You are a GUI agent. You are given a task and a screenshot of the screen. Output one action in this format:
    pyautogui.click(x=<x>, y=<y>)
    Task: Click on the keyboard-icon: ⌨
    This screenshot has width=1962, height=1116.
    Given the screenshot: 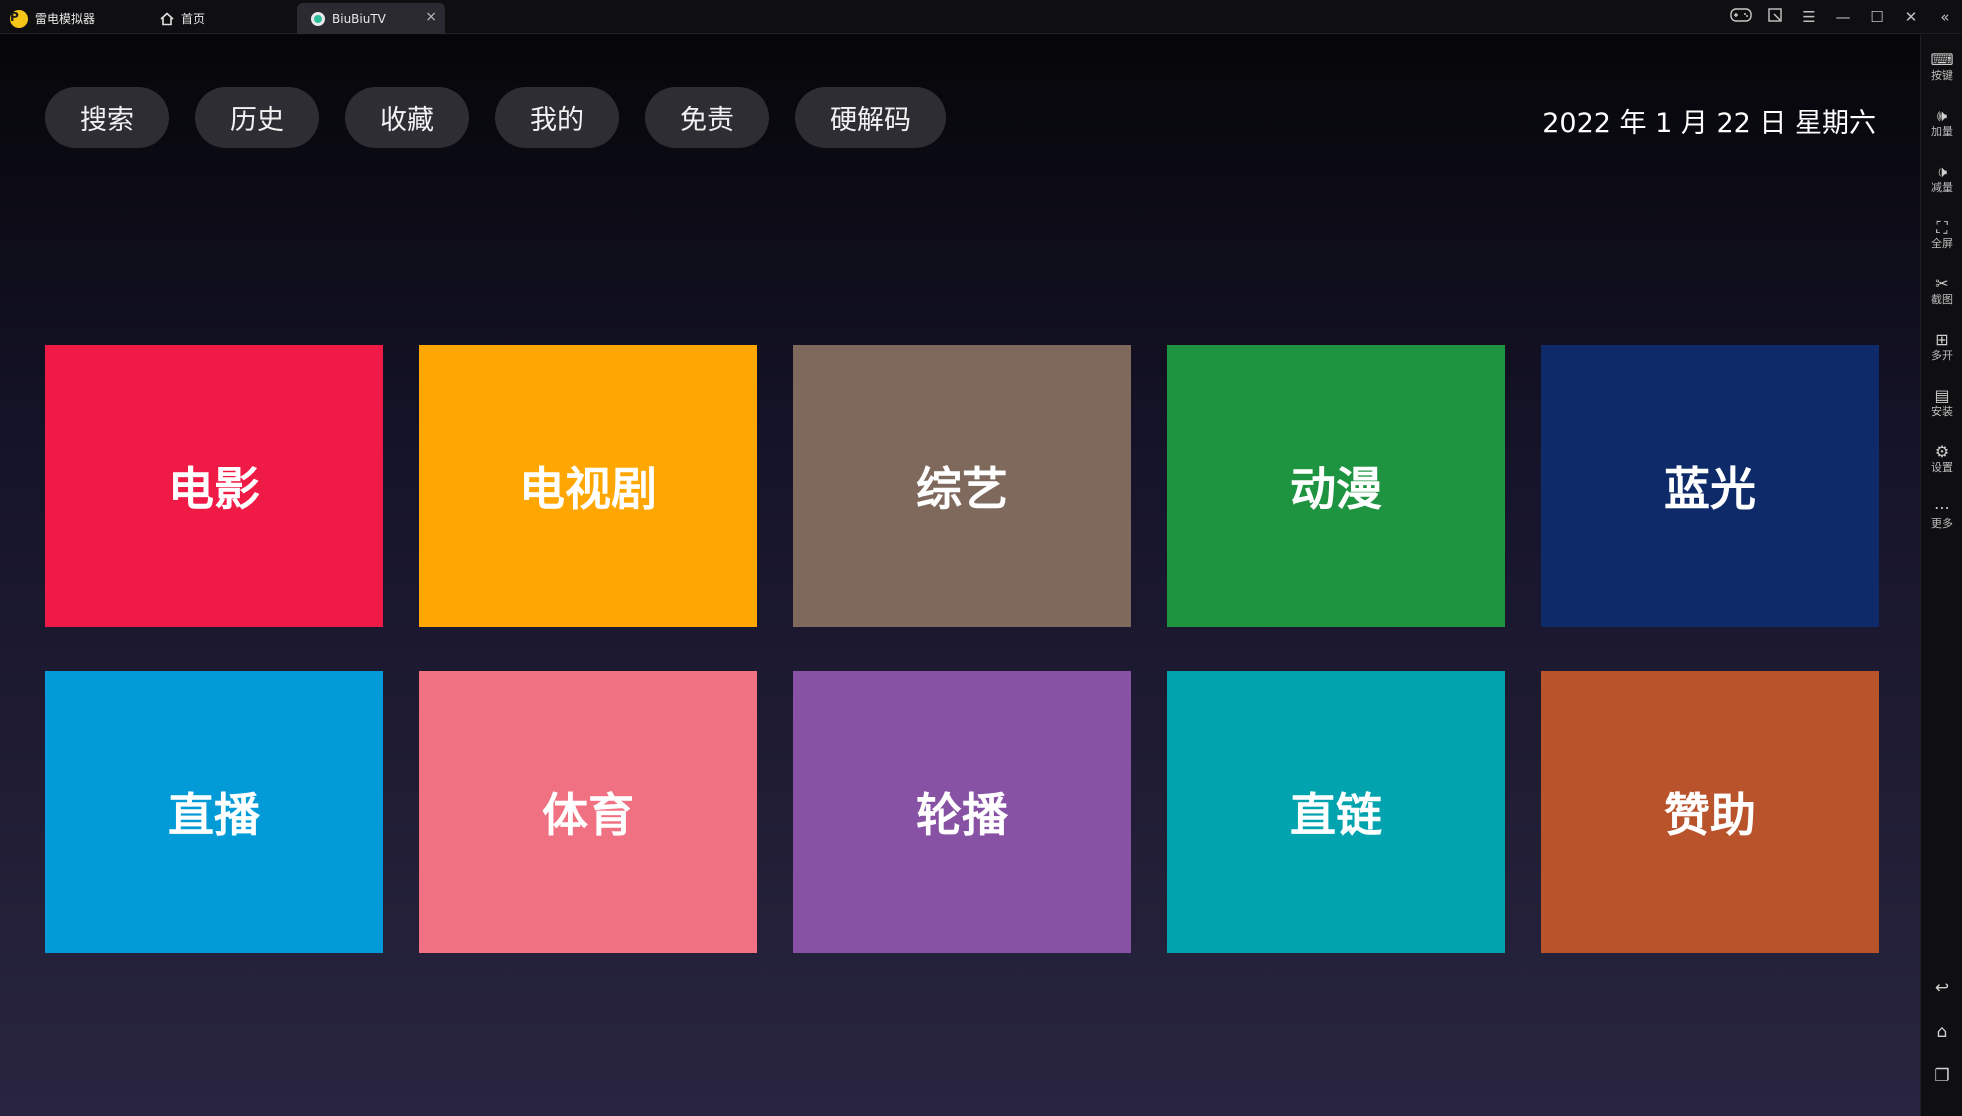 What is the action you would take?
    pyautogui.click(x=1942, y=59)
    